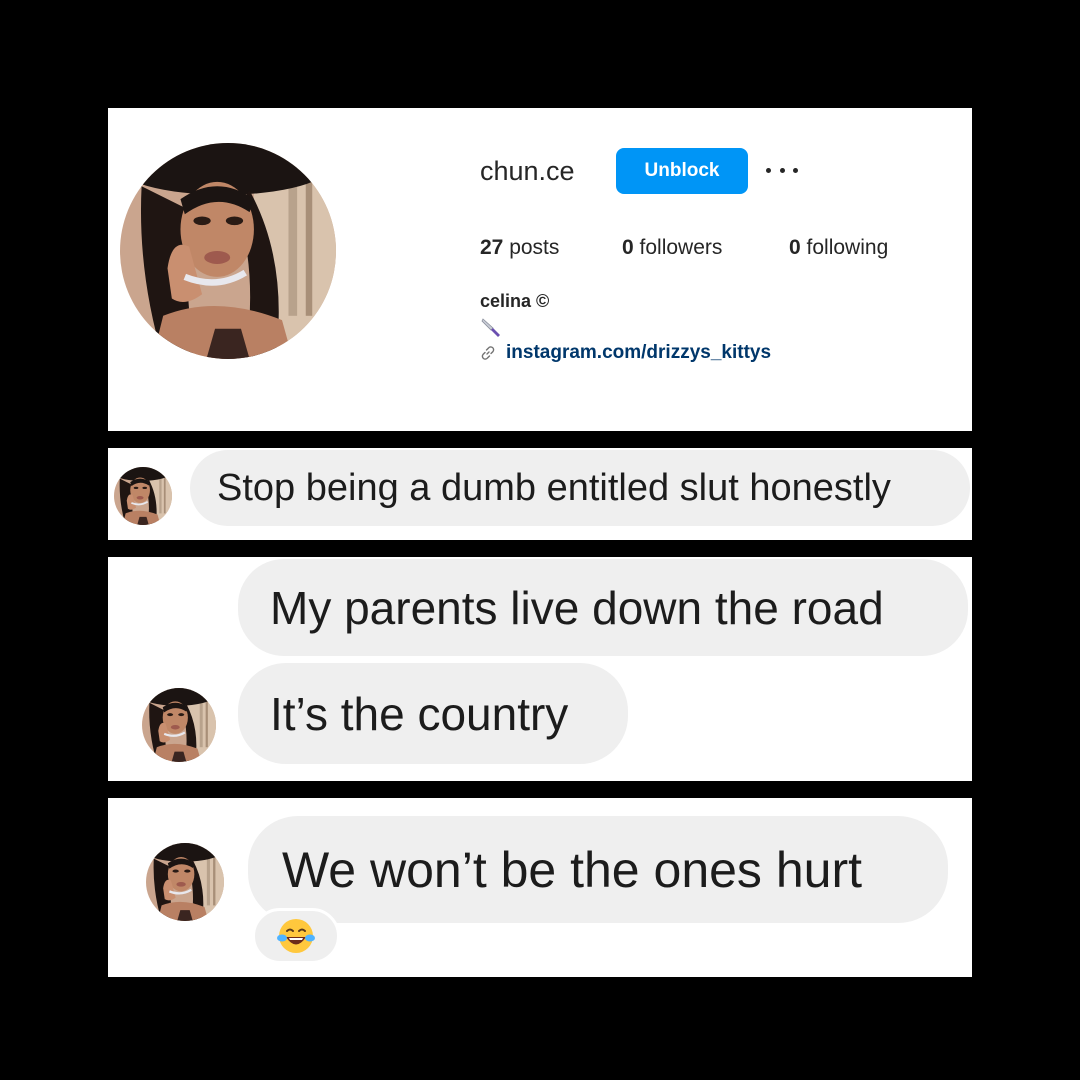 The image size is (1080, 1080). I want to click on following-stat: 0 following, so click(838, 248).